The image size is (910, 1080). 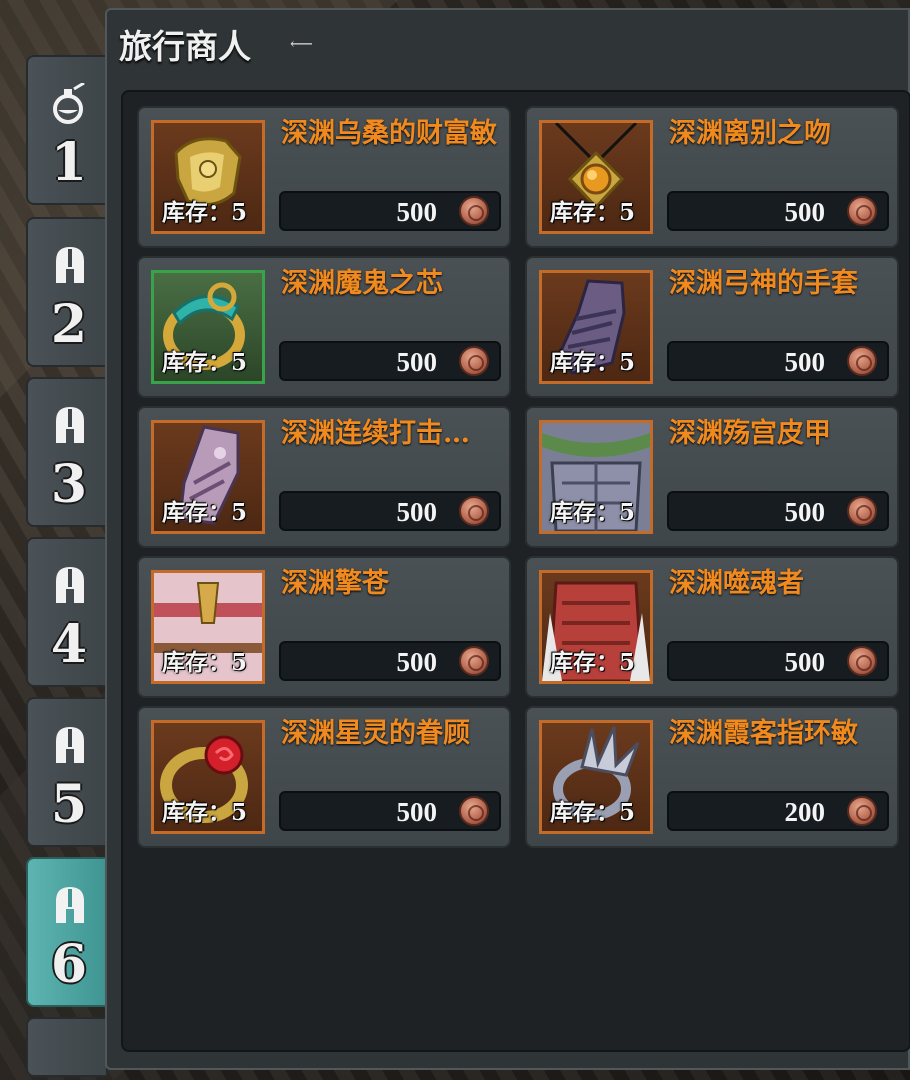 What do you see at coordinates (67, 130) in the screenshot?
I see `tab-1: 1` at bounding box center [67, 130].